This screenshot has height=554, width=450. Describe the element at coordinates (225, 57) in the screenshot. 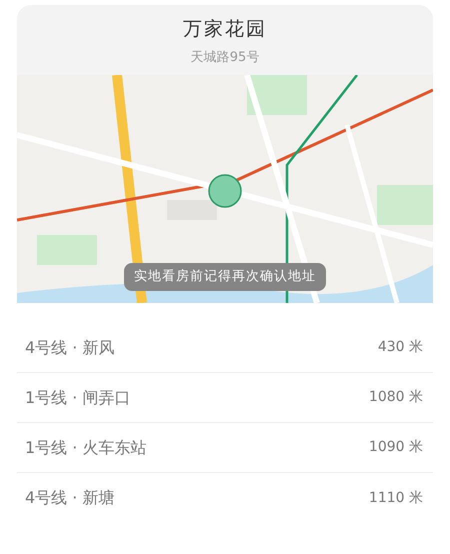

I see `address-text: 天城路95号` at that location.